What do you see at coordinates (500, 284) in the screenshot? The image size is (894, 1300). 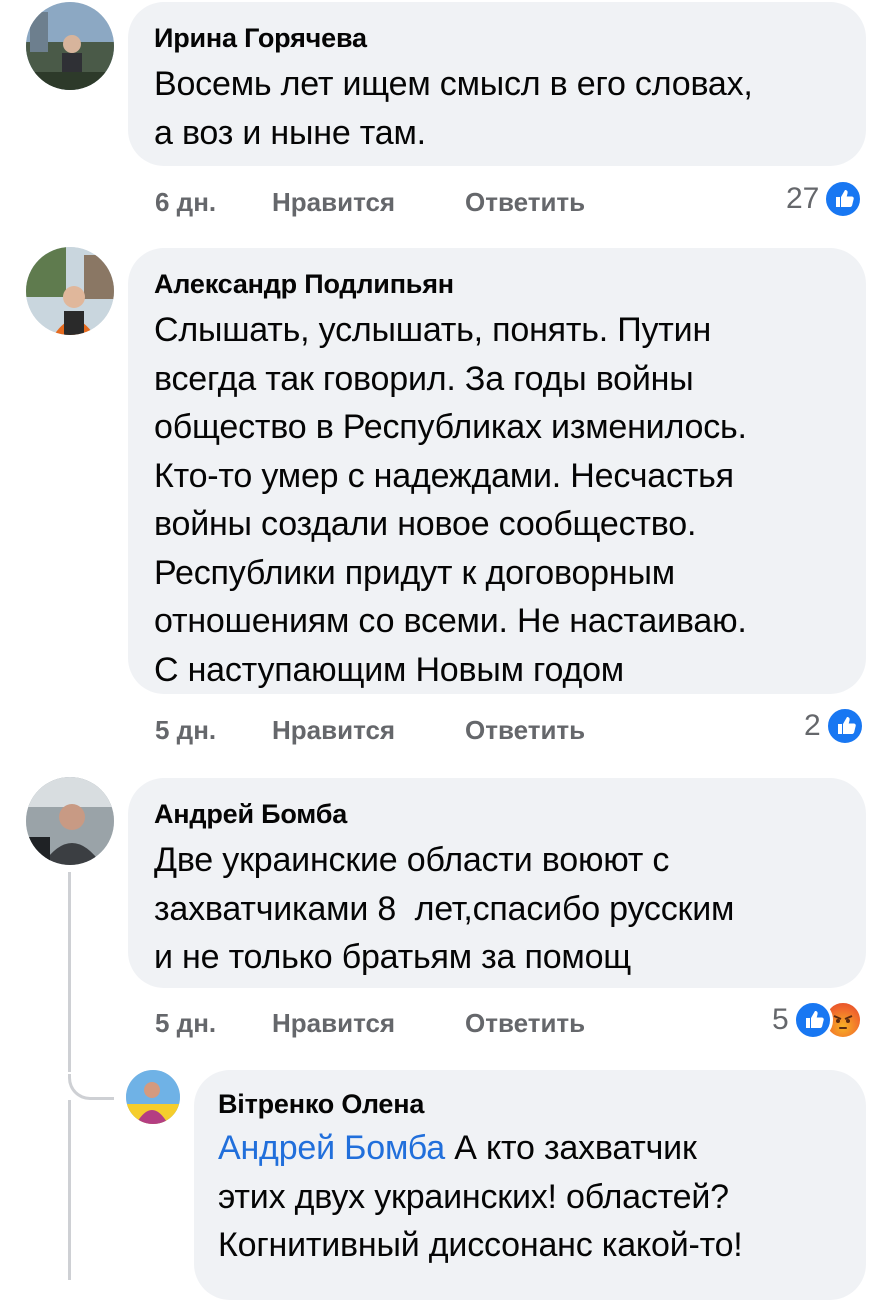 I see `comment-author: Александр Подлипьян` at bounding box center [500, 284].